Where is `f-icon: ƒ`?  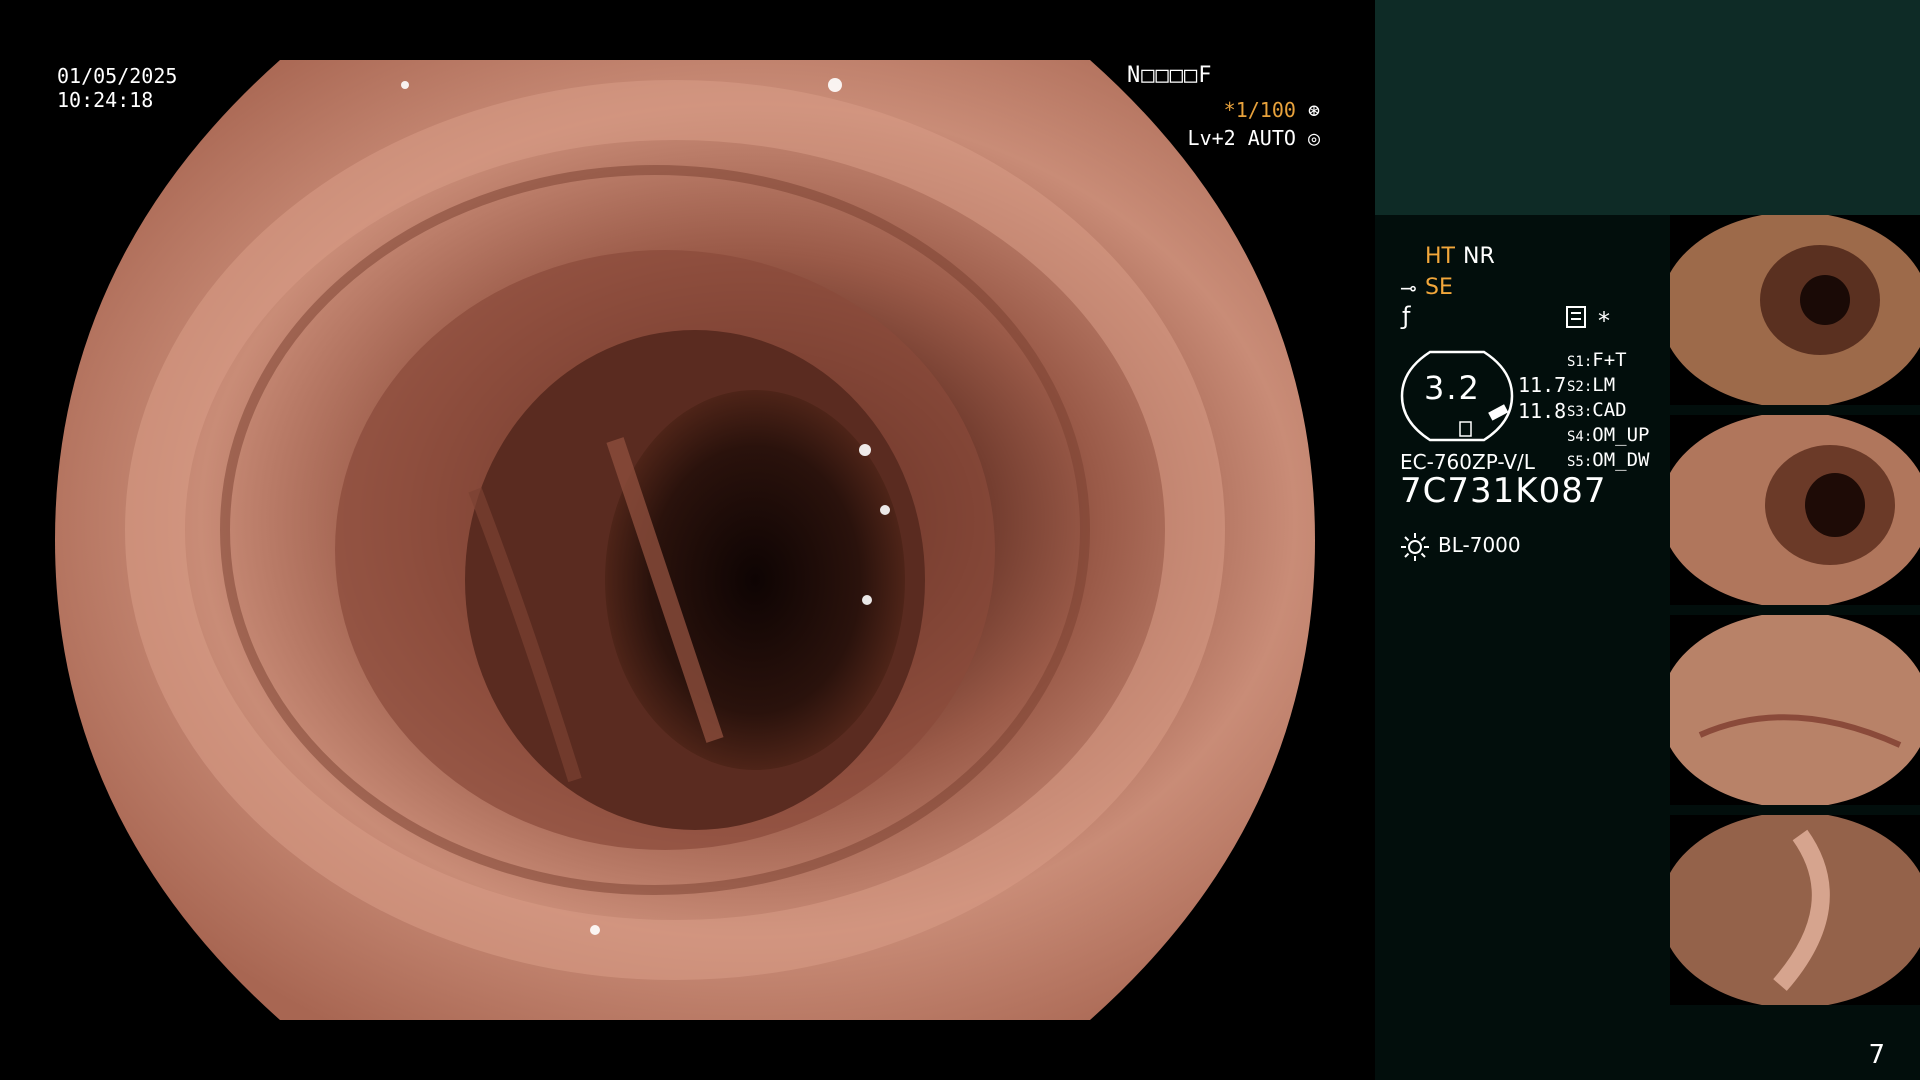 f-icon: ƒ is located at coordinates (1406, 316).